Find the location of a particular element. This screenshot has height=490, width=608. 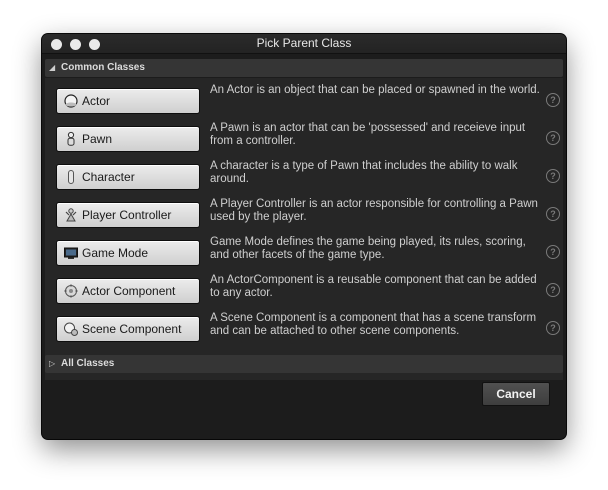

class-button-label: Scene Component is located at coordinates (132, 329).